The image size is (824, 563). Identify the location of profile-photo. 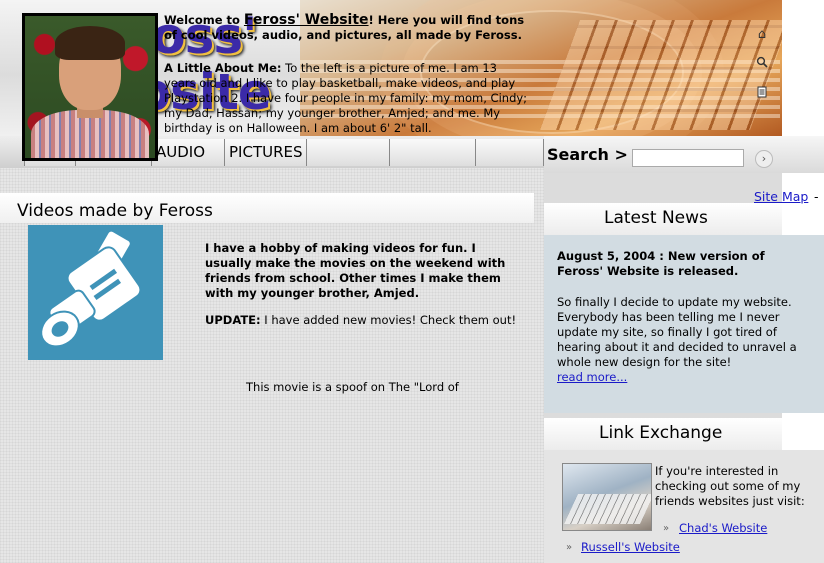
(90, 87).